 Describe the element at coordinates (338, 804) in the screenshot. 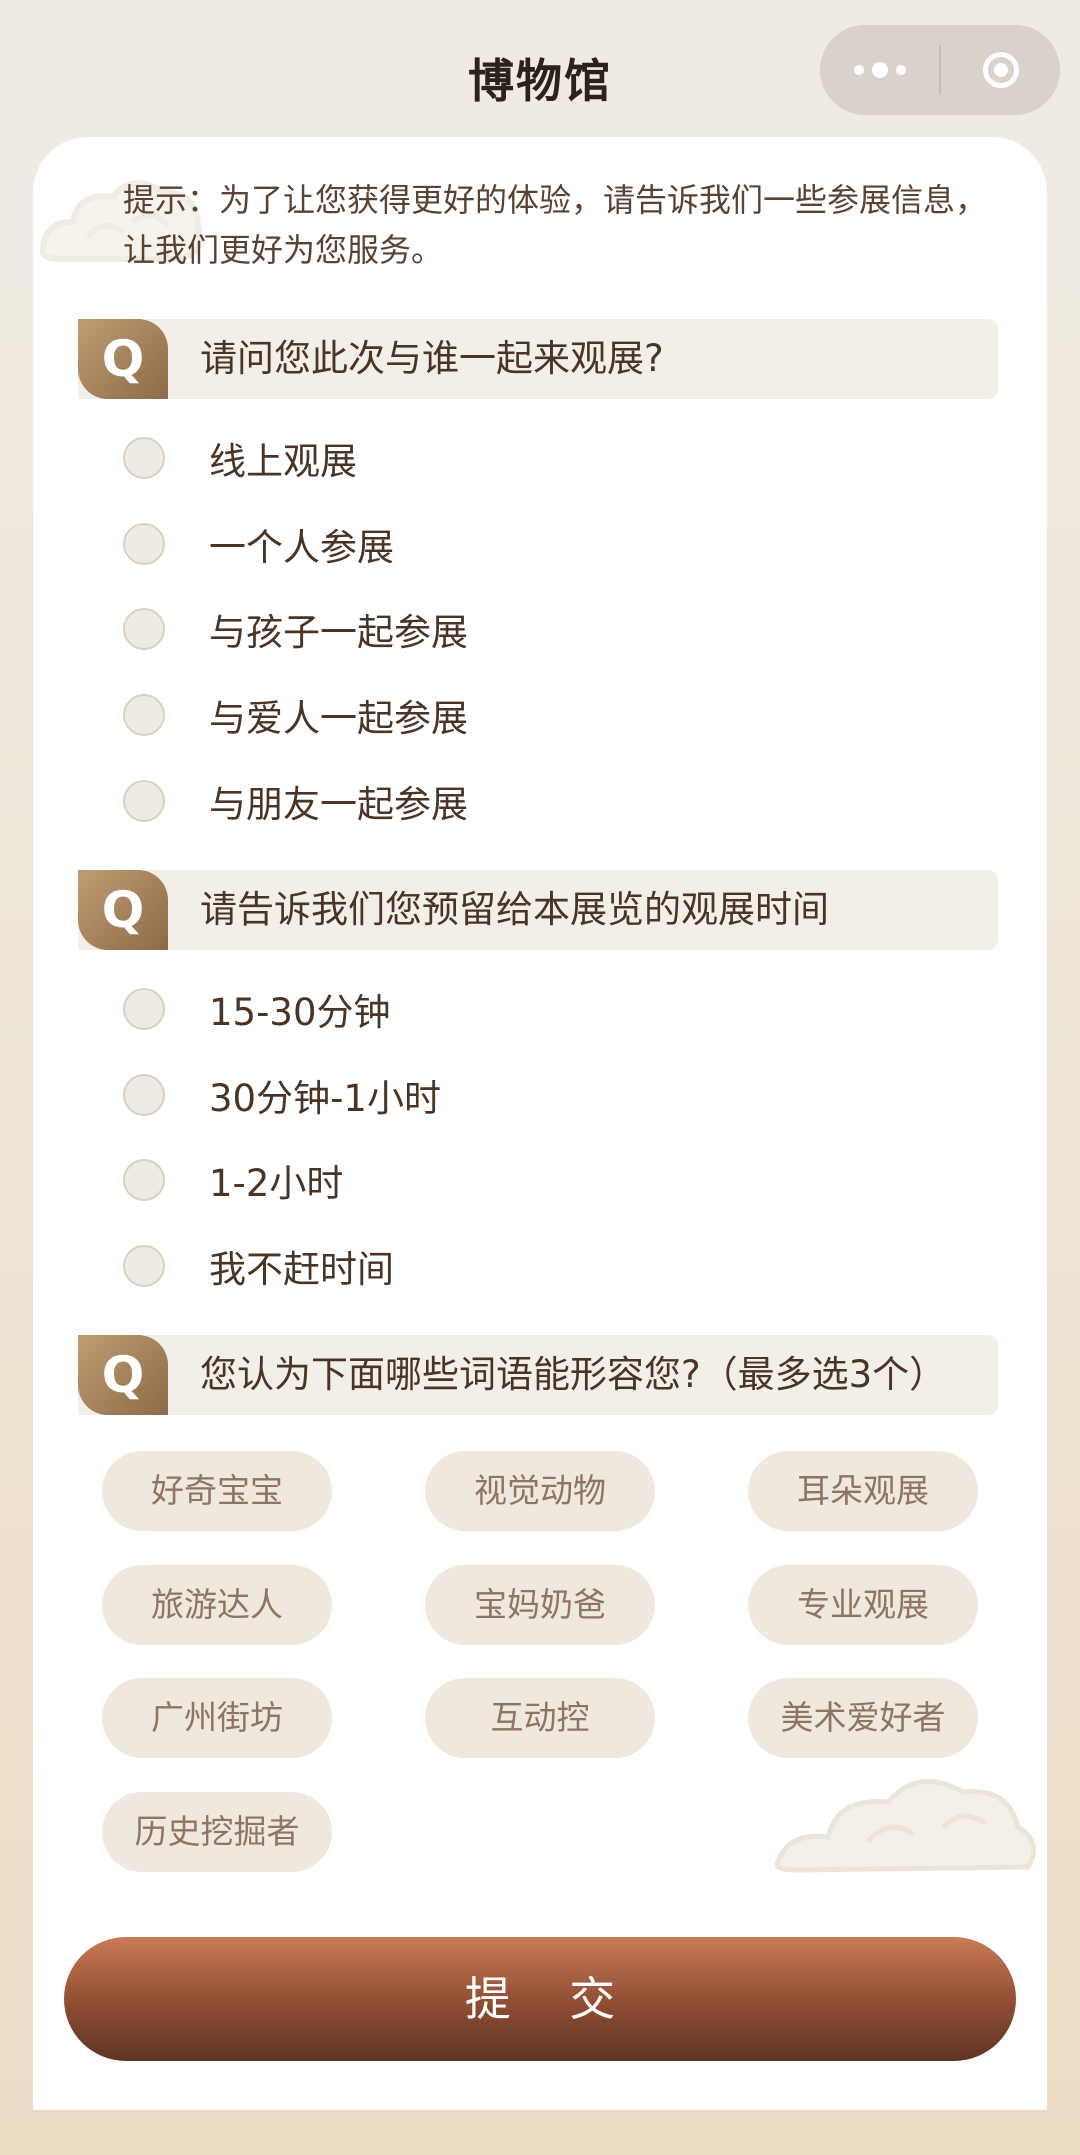

I see `option-label: 与朋友一起参展` at that location.